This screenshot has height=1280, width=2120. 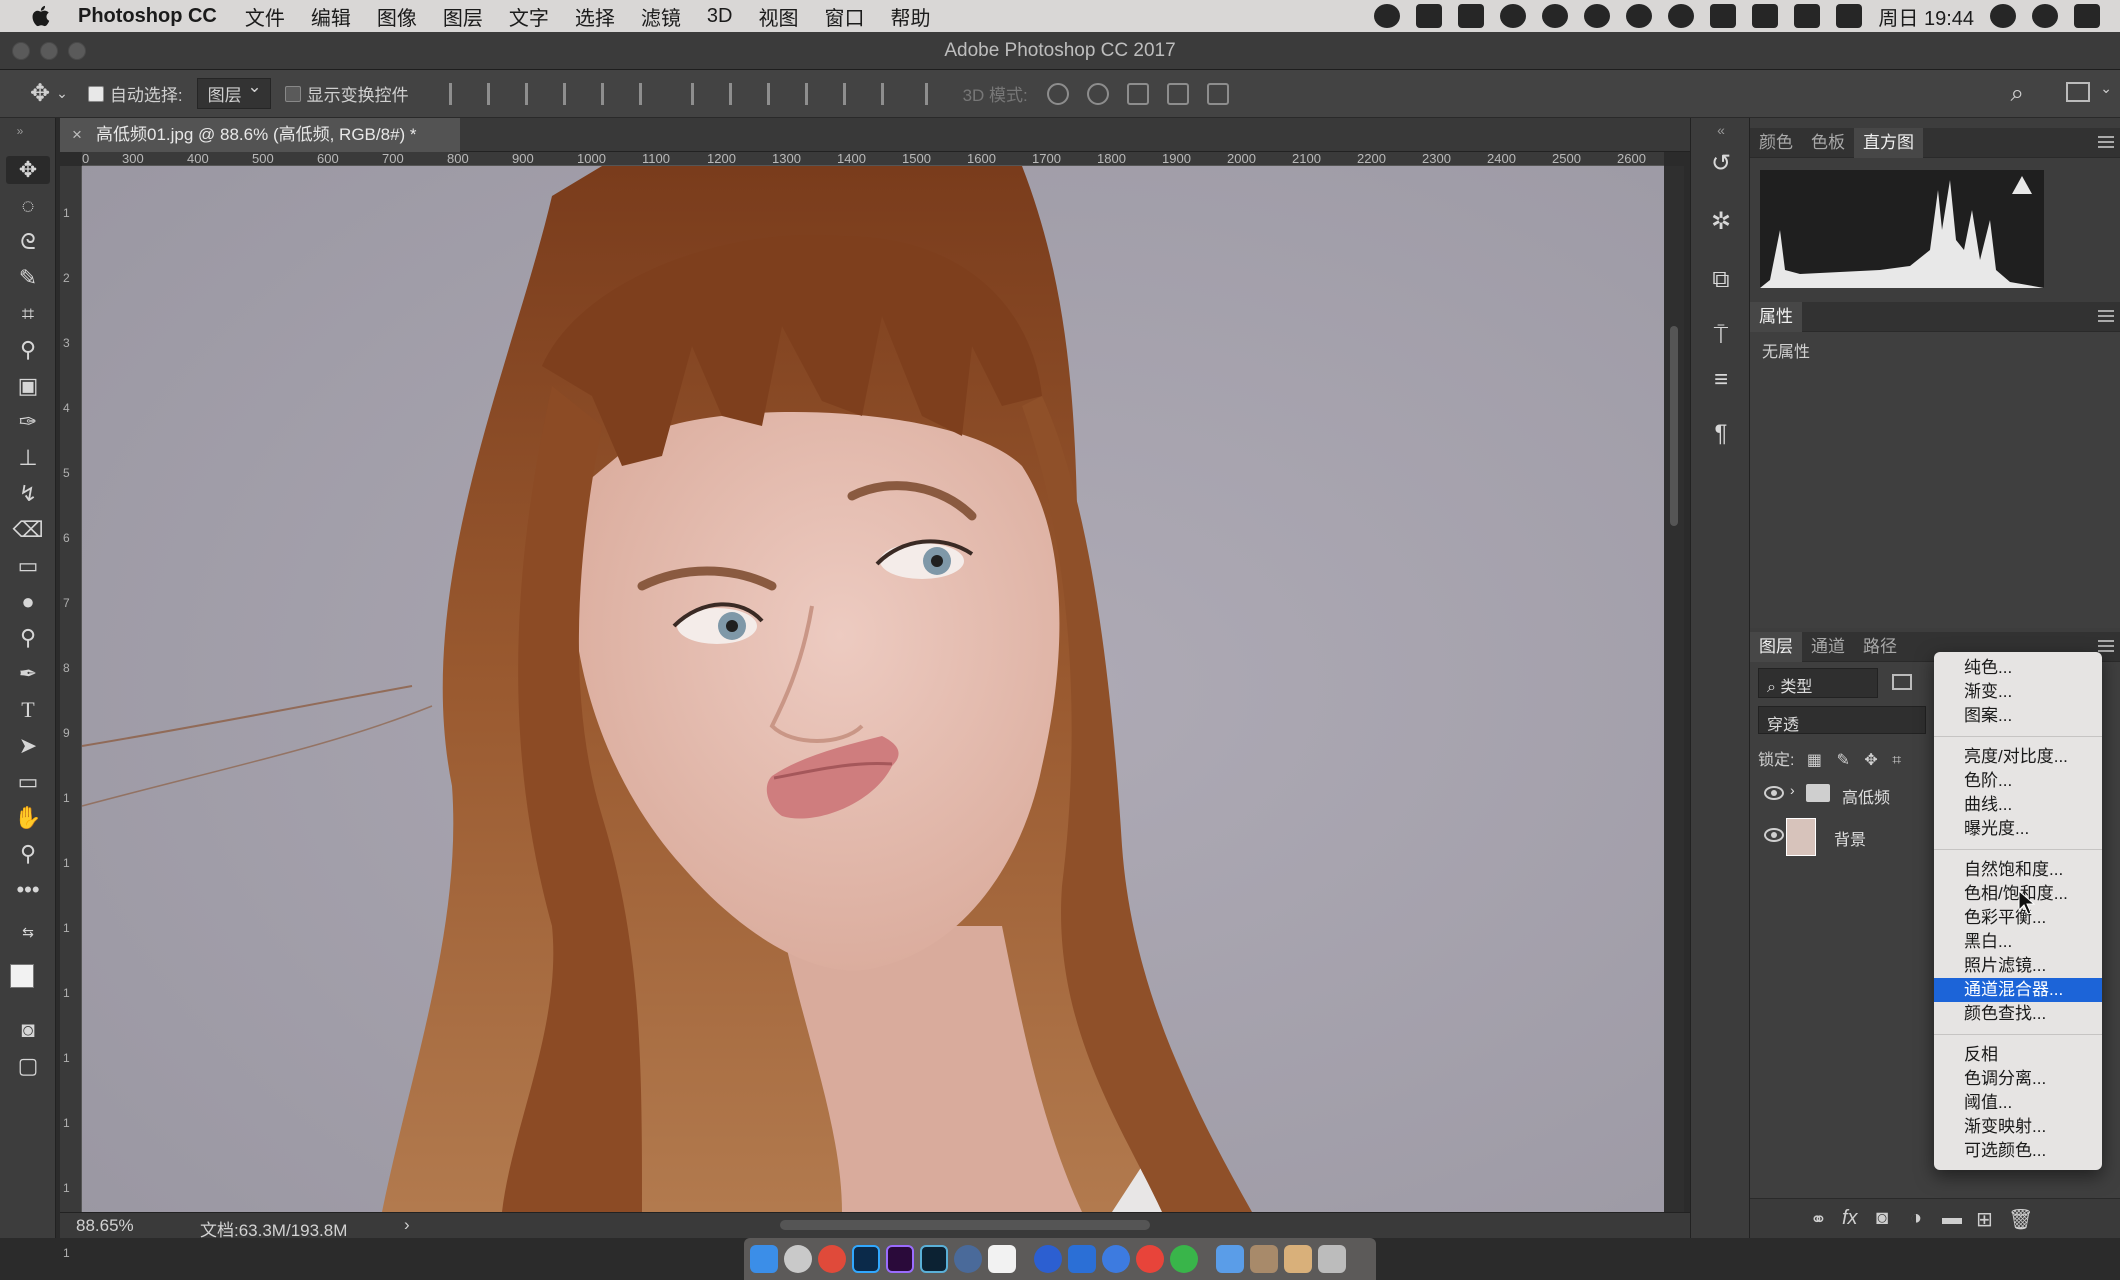 I want to click on 3d-rotate-icon, so click(x=1057, y=93).